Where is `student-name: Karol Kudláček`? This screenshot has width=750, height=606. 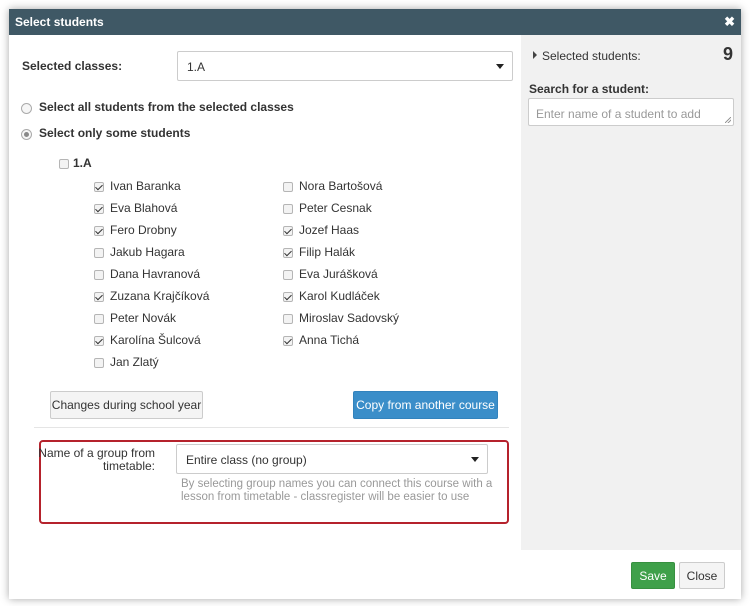 student-name: Karol Kudláček is located at coordinates (339, 296).